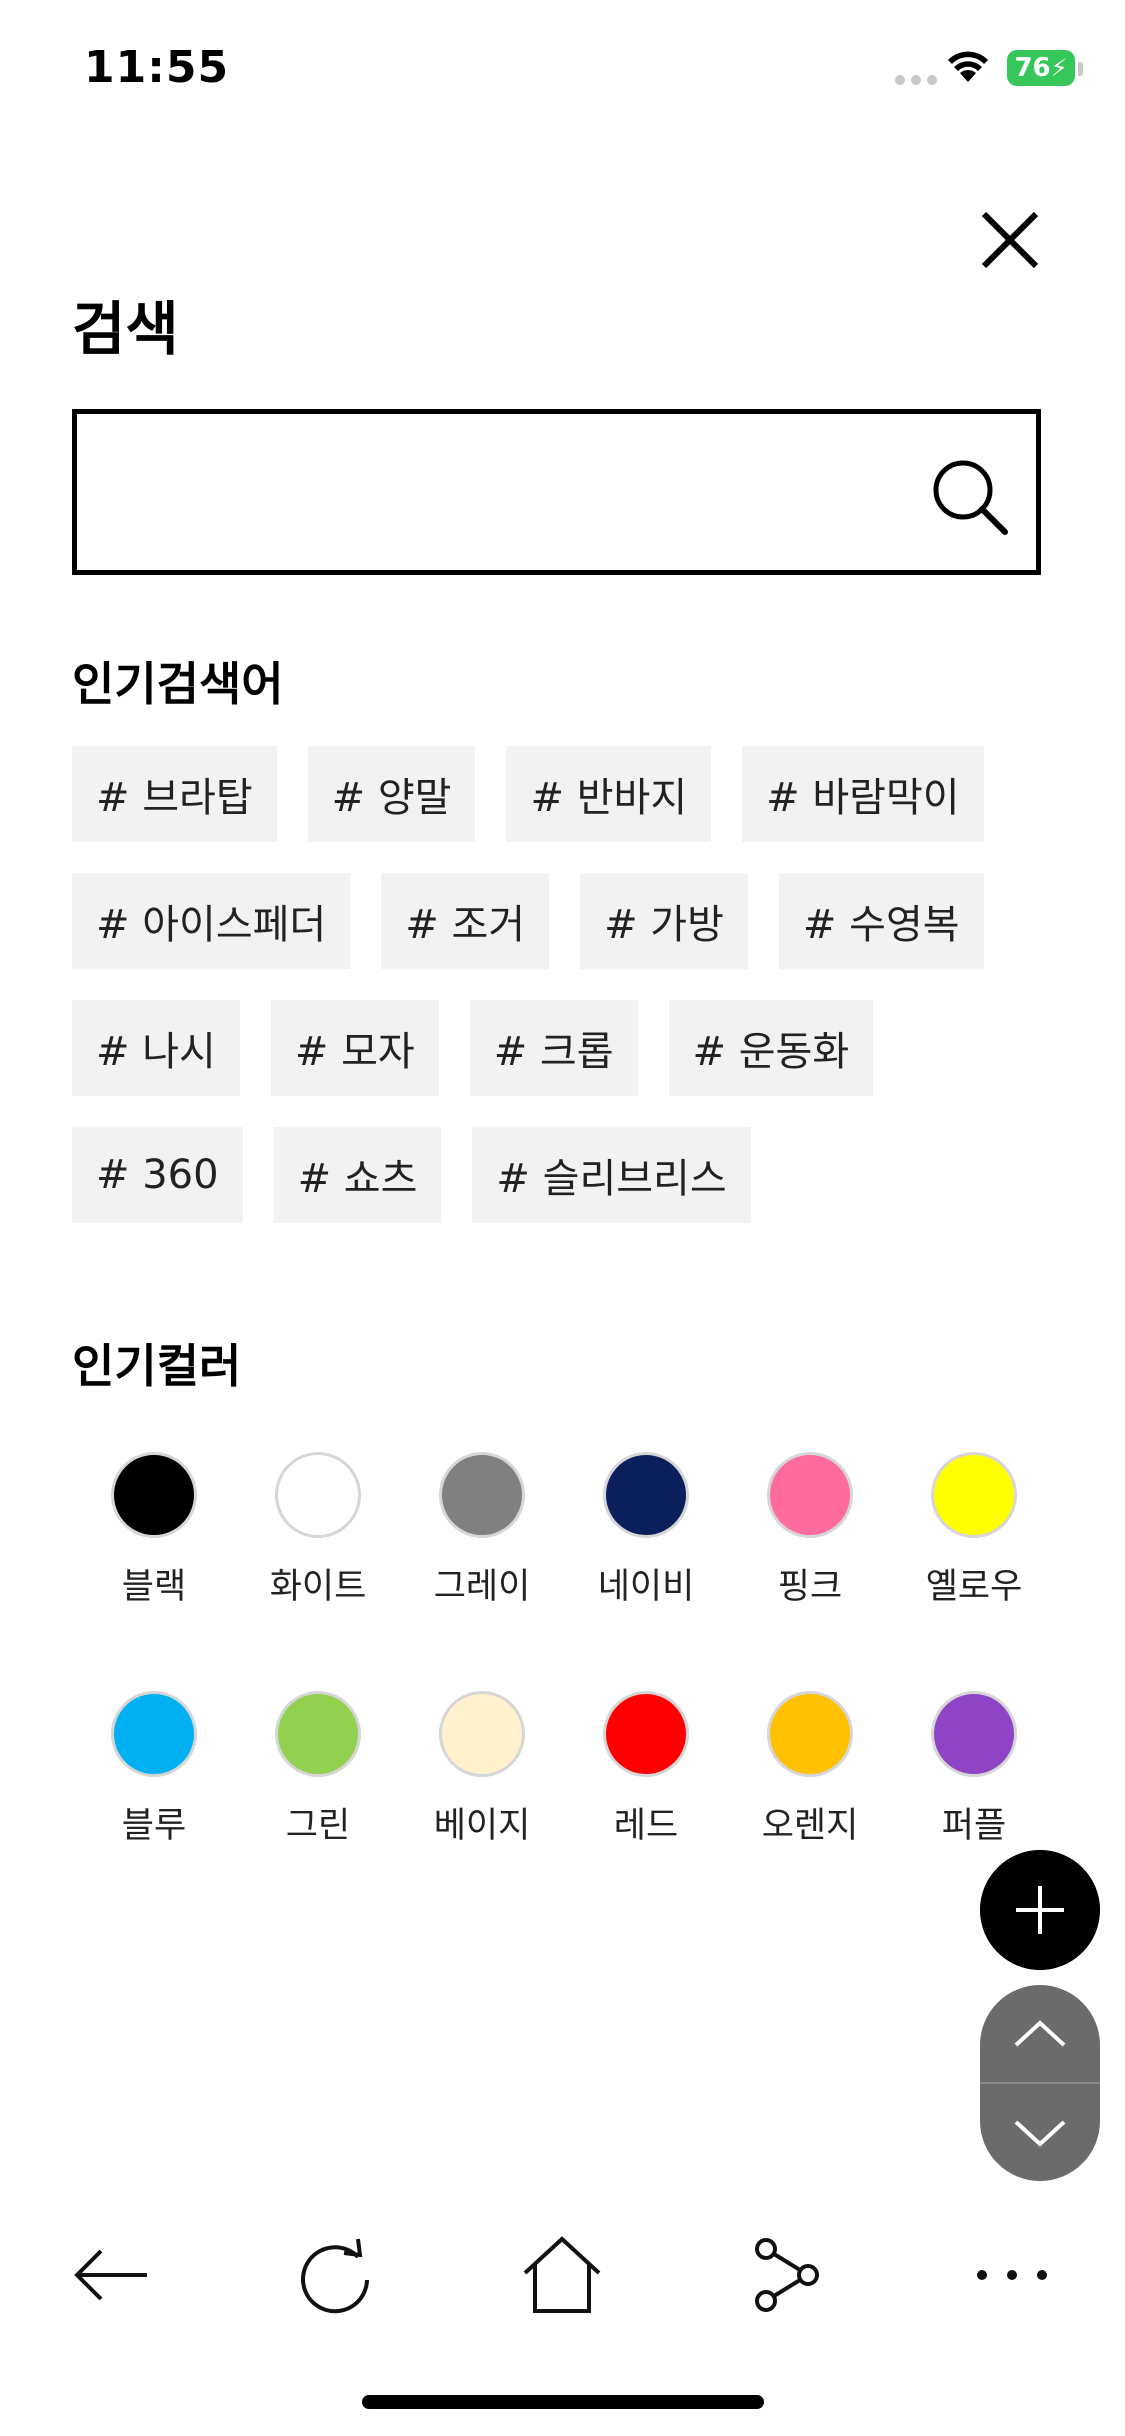 Image resolution: width=1125 pixels, height=2436 pixels. I want to click on keyword-tag: # 아이스페더, so click(211, 921).